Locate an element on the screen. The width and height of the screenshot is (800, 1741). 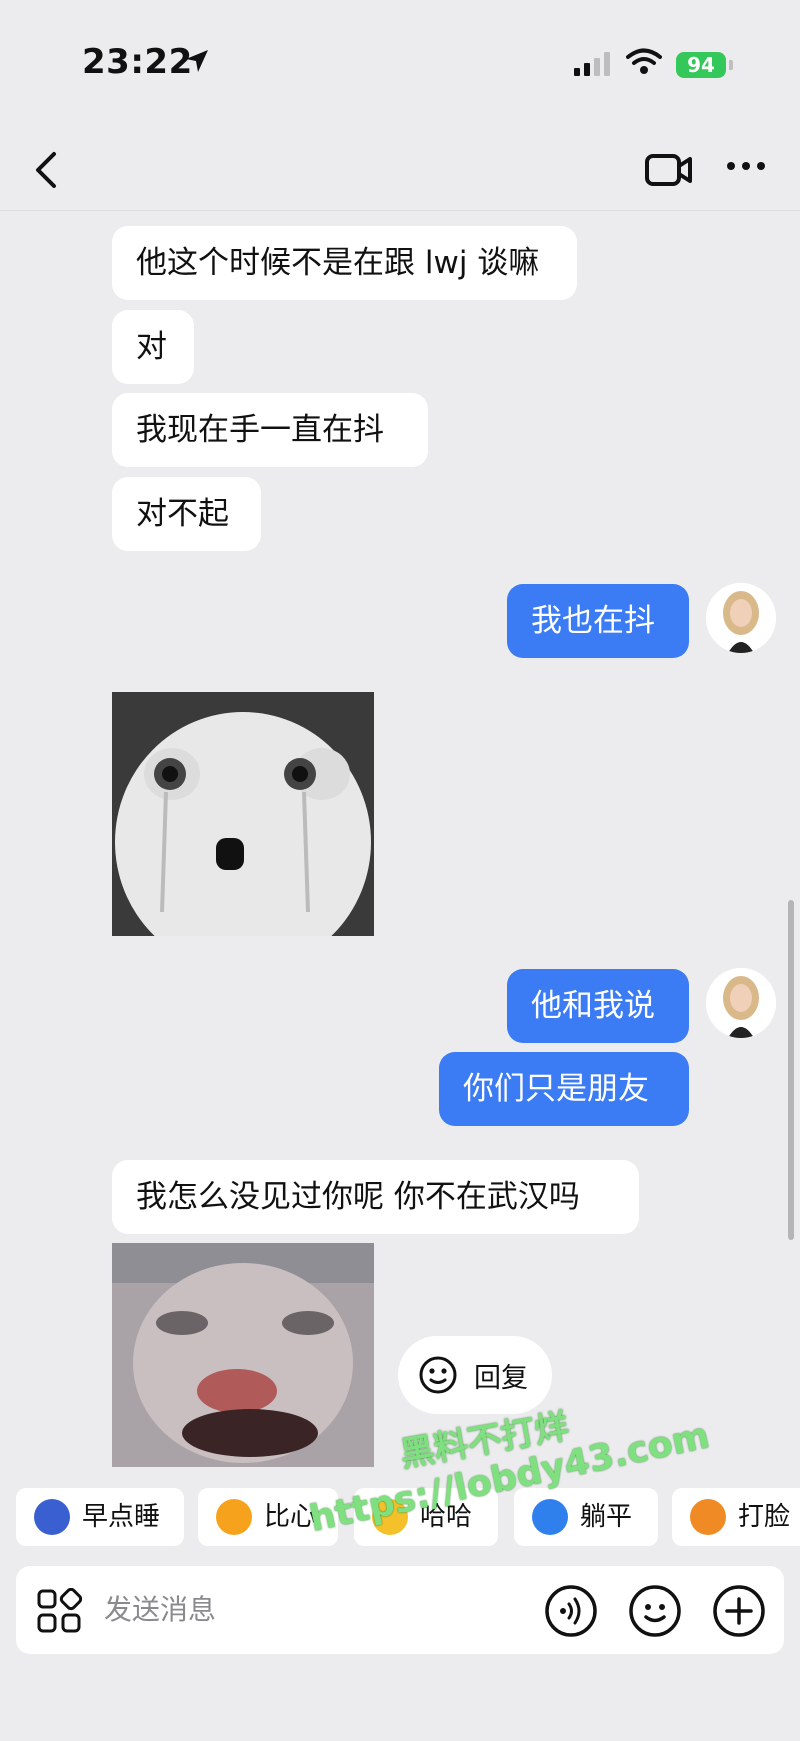
quick-reply-chip: 躺平 is located at coordinates (586, 1517).